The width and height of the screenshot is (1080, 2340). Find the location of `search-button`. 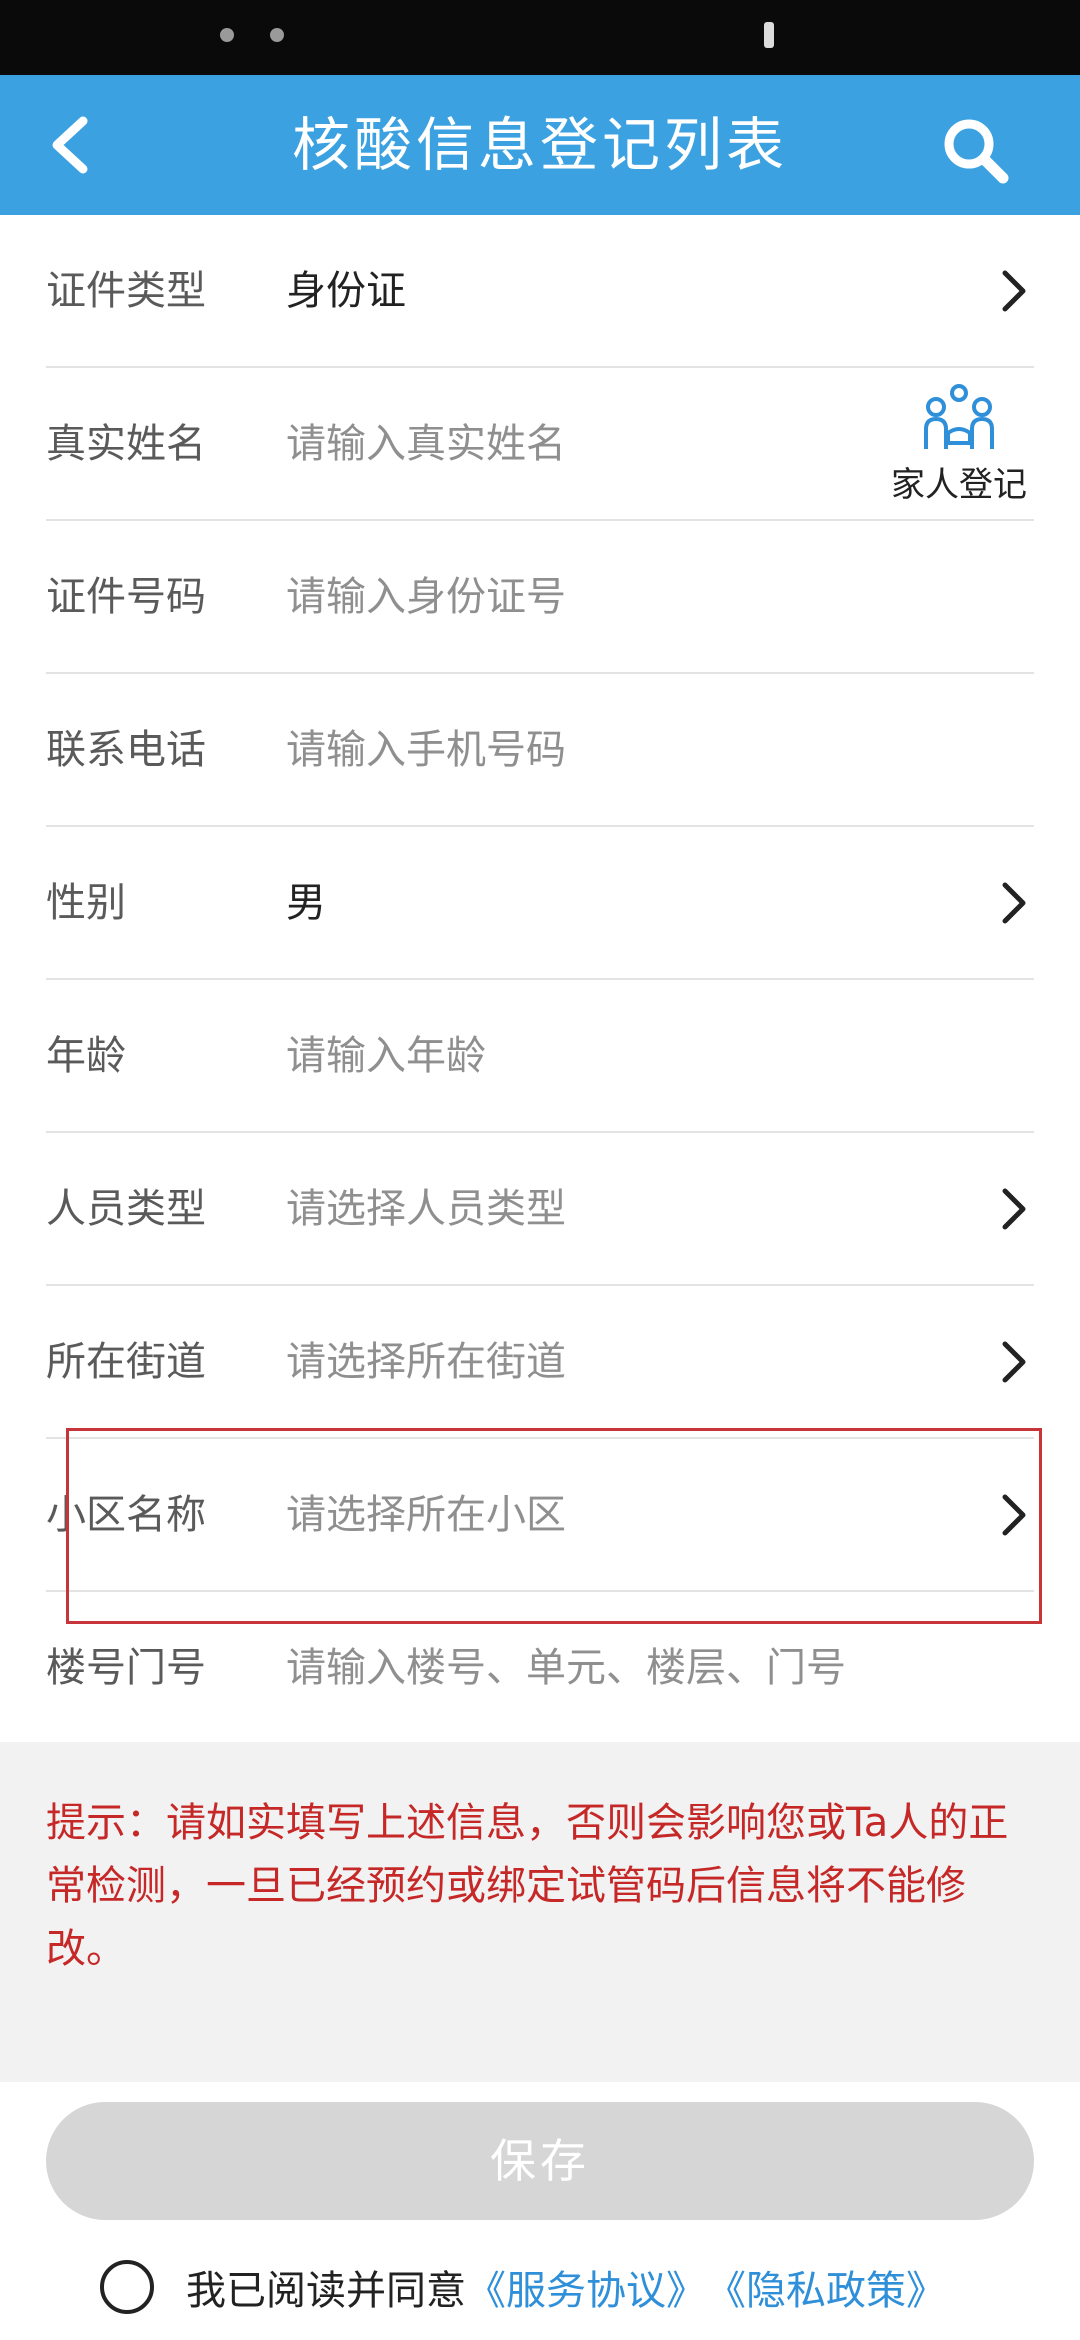

search-button is located at coordinates (975, 150).